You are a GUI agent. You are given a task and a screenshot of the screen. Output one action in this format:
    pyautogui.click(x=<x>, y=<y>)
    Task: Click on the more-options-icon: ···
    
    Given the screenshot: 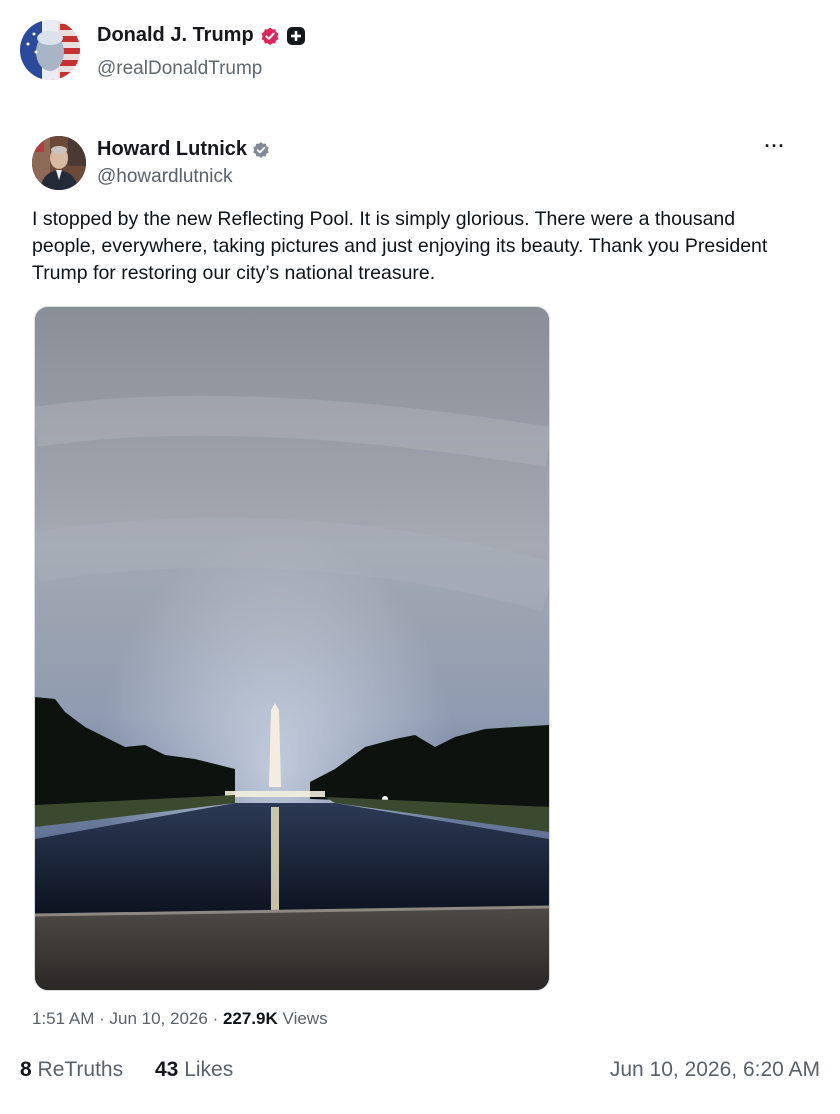 What is the action you would take?
    pyautogui.click(x=775, y=148)
    